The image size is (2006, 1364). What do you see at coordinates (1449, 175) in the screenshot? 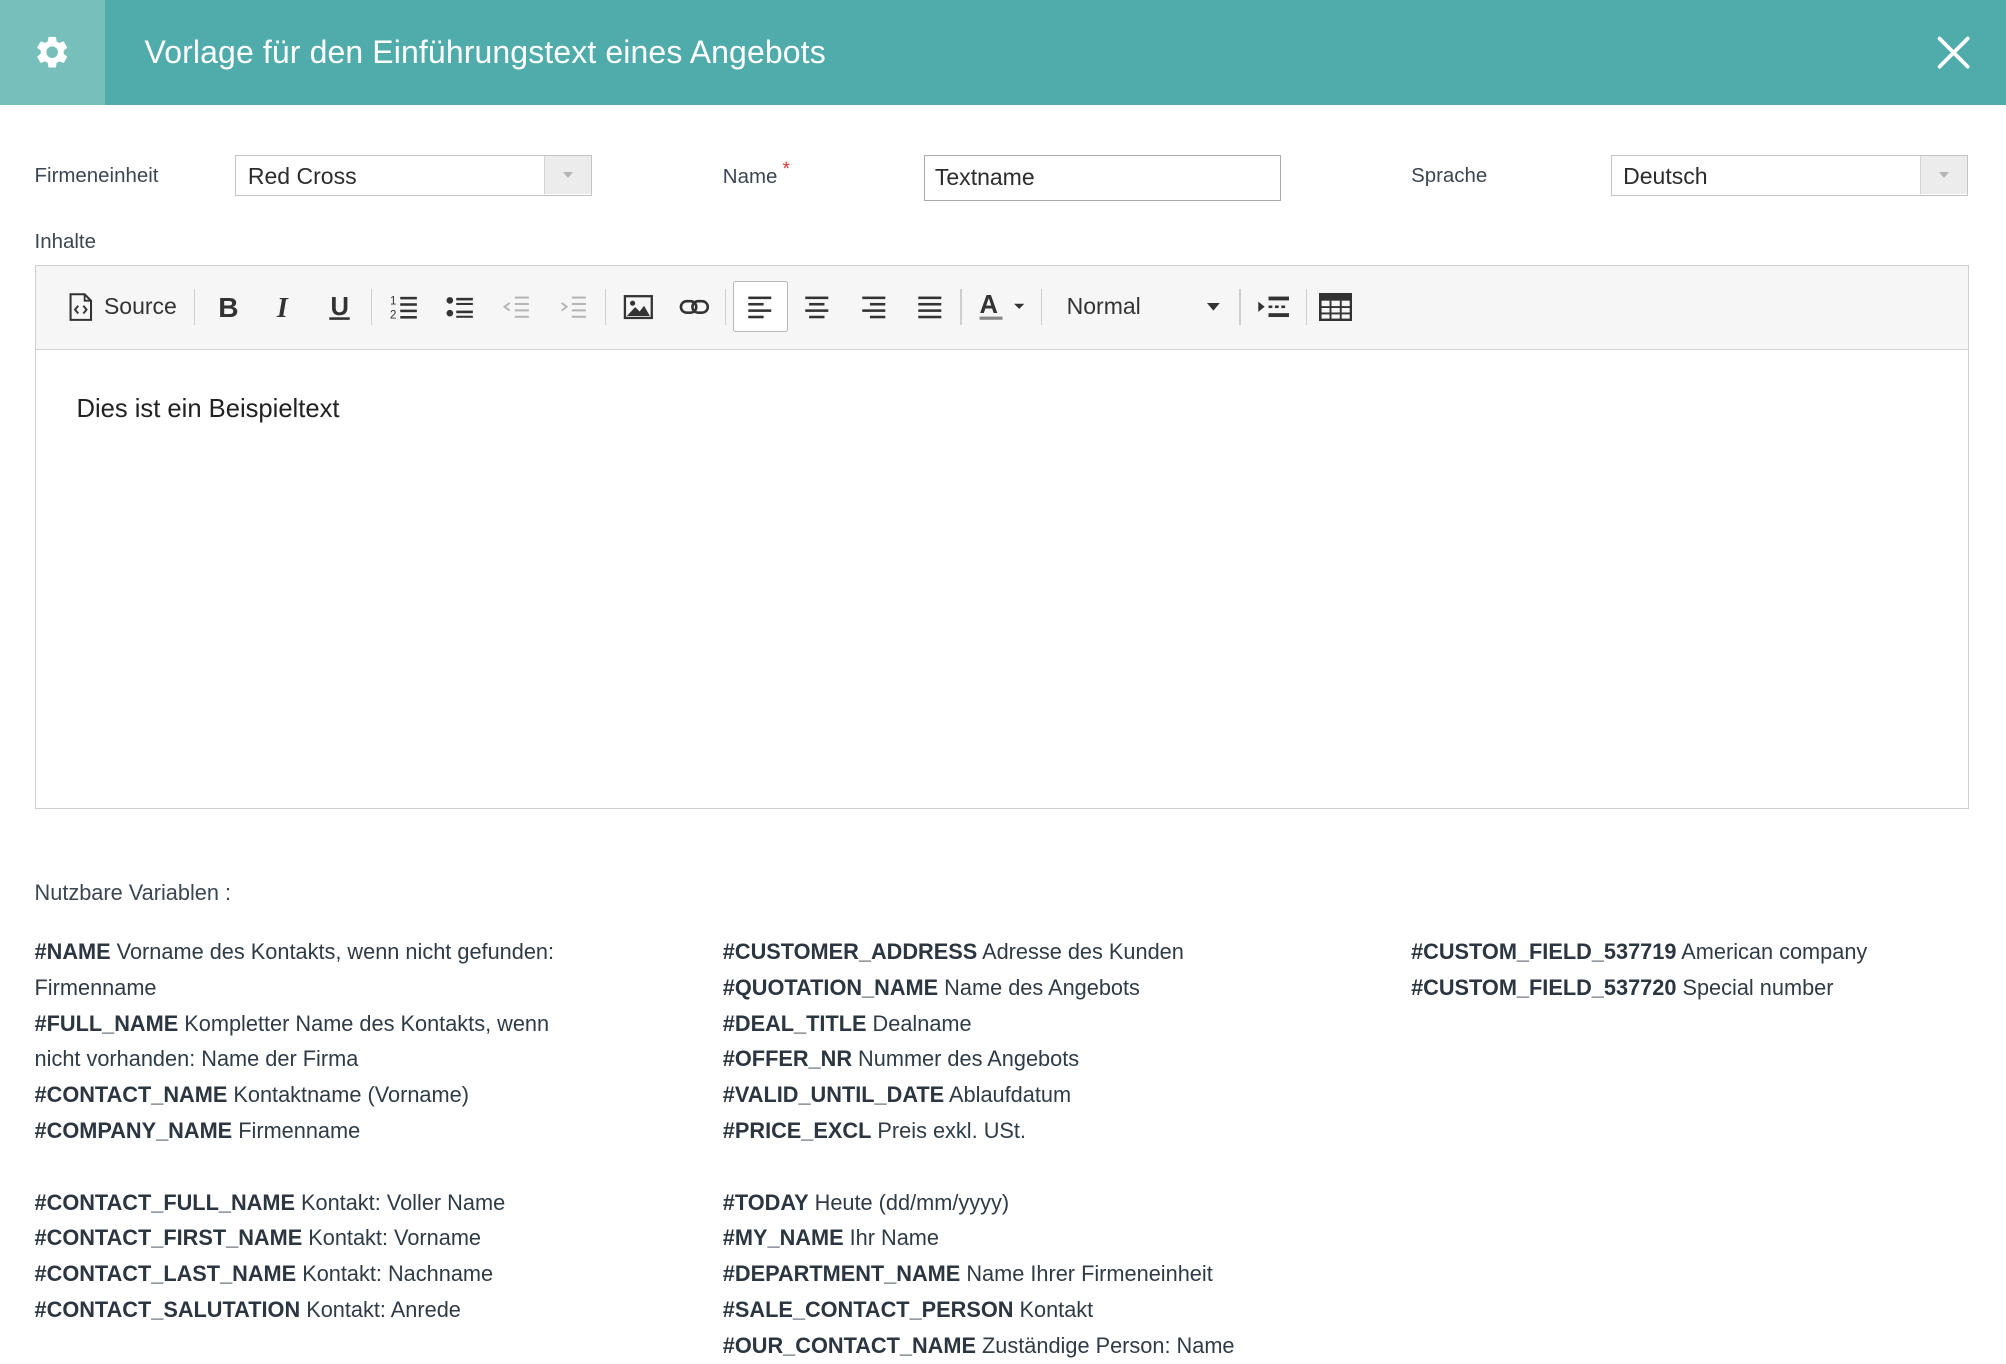
I see `language-label: Sprache` at bounding box center [1449, 175].